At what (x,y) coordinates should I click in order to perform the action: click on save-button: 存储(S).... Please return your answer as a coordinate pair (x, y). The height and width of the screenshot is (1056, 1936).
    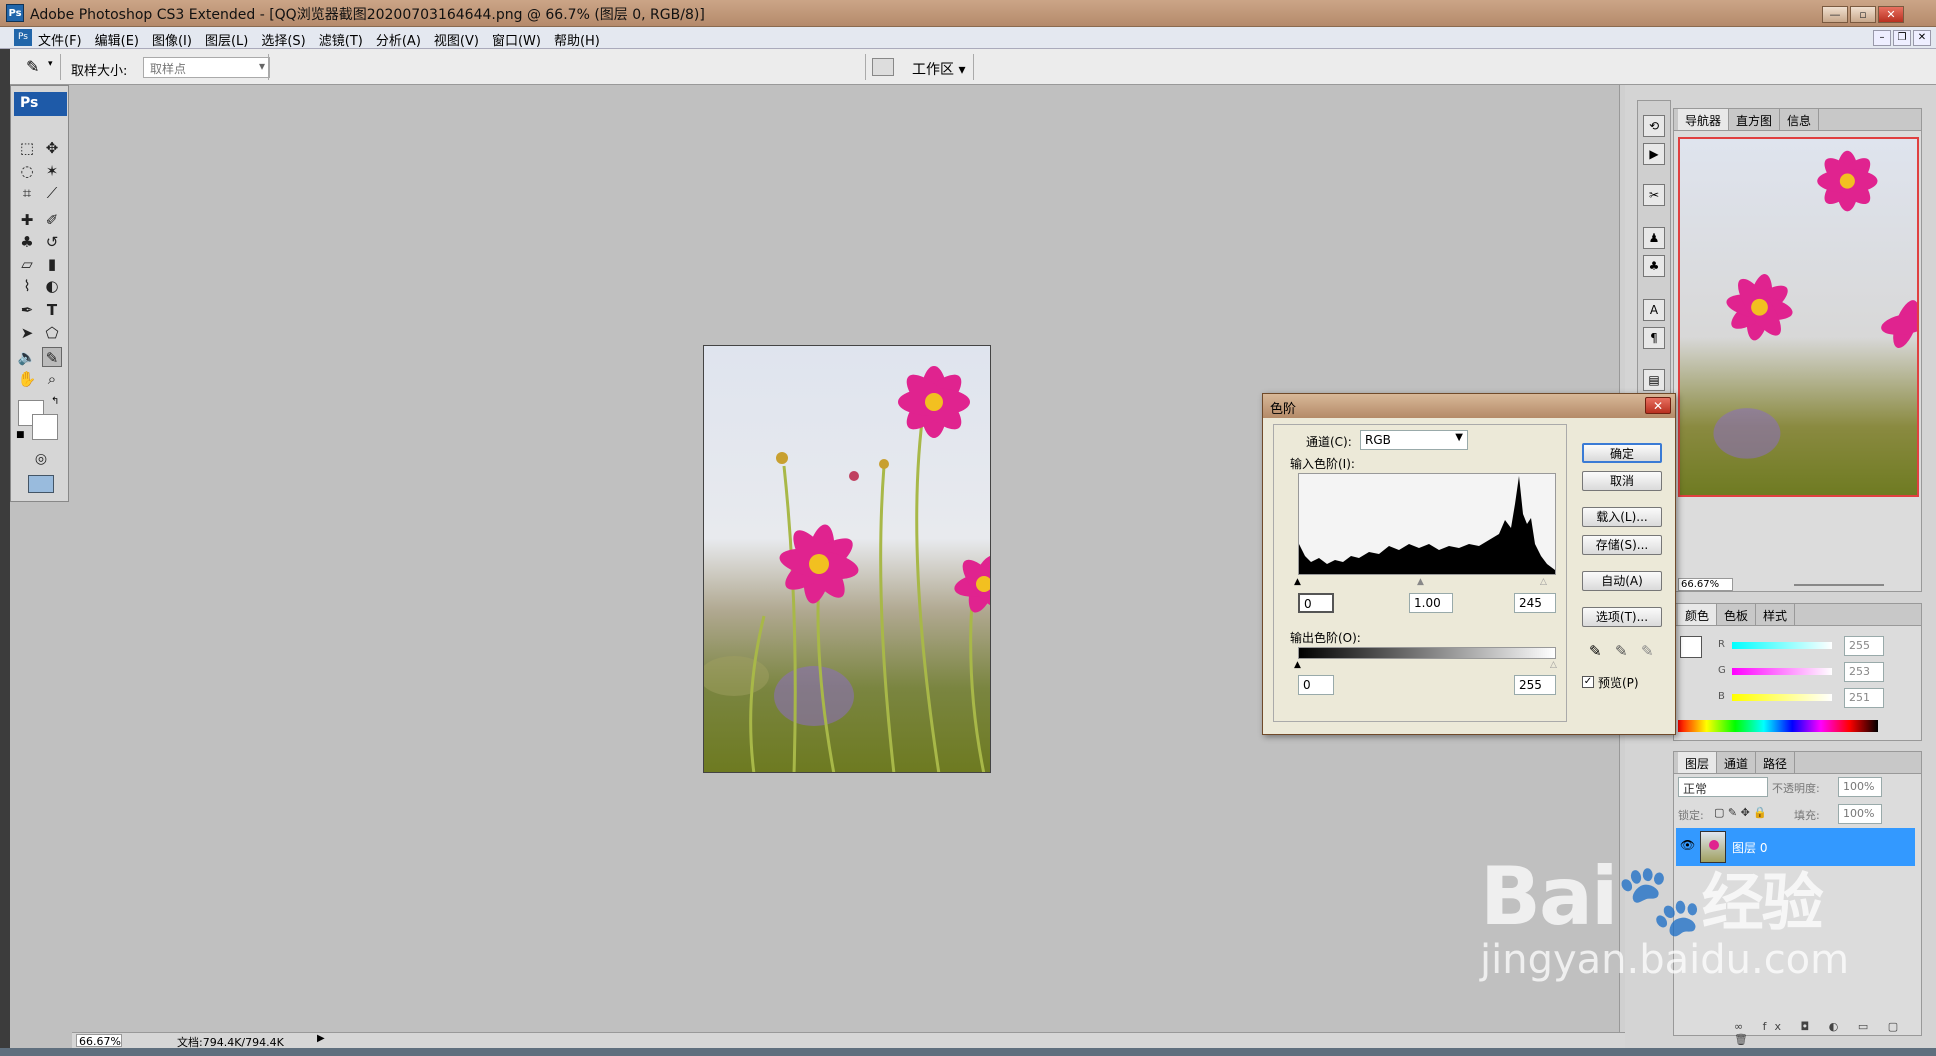
    Looking at the image, I should click on (1622, 545).